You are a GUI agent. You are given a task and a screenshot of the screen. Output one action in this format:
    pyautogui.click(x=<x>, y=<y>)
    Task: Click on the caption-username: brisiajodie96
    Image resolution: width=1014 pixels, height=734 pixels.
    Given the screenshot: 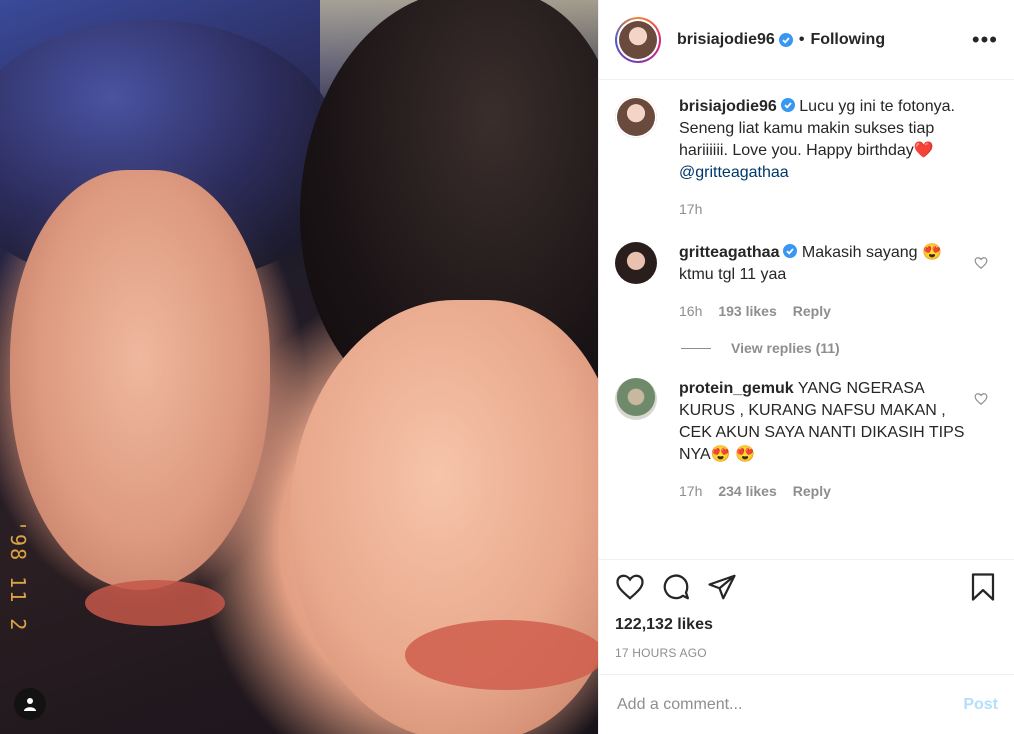 What is the action you would take?
    pyautogui.click(x=728, y=106)
    